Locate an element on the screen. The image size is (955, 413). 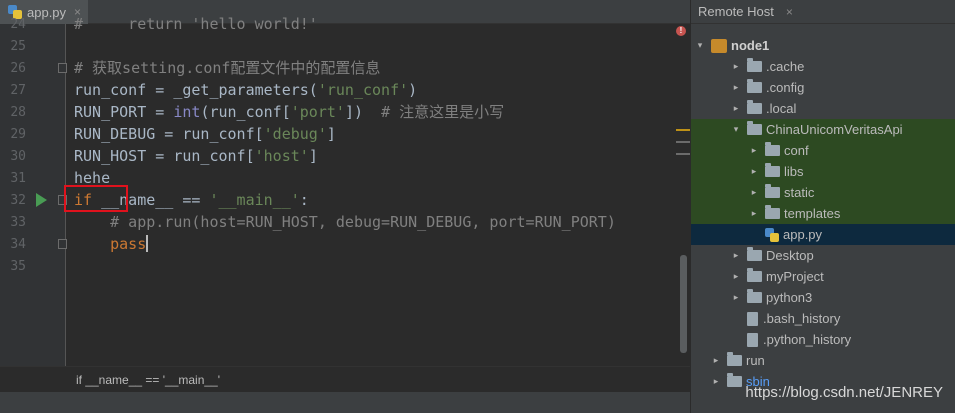
code-token: # 获取setting.conf配置文件中的配置信息 is located at coordinates (227, 68).